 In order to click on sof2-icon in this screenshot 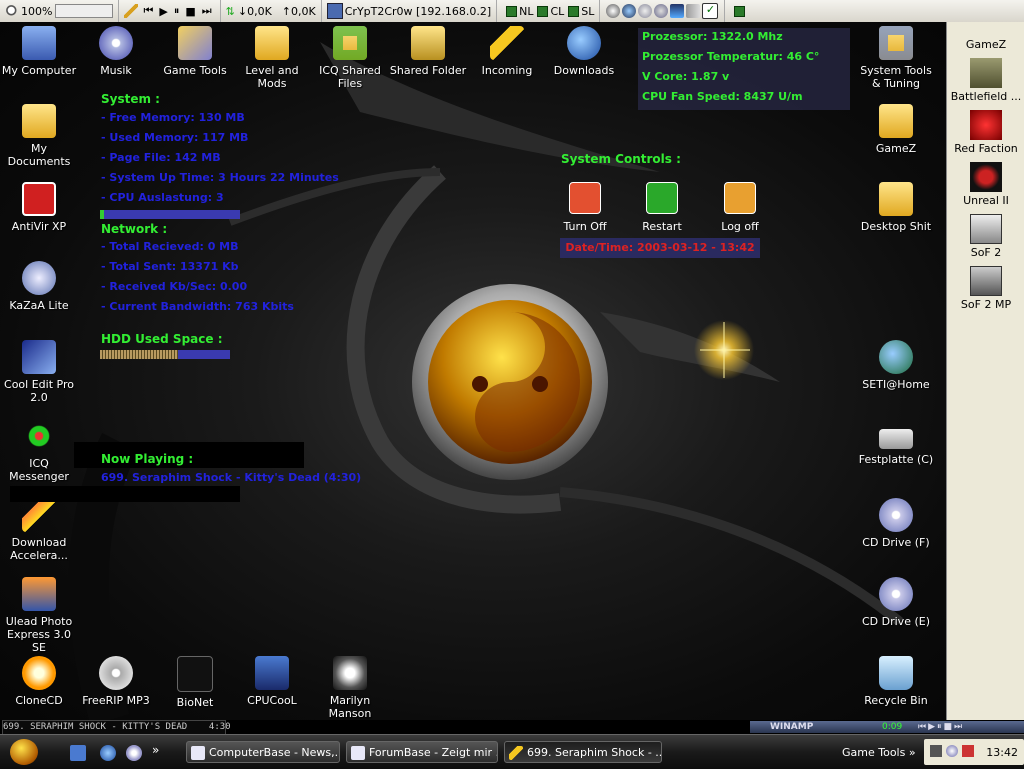, I will do `click(986, 229)`.